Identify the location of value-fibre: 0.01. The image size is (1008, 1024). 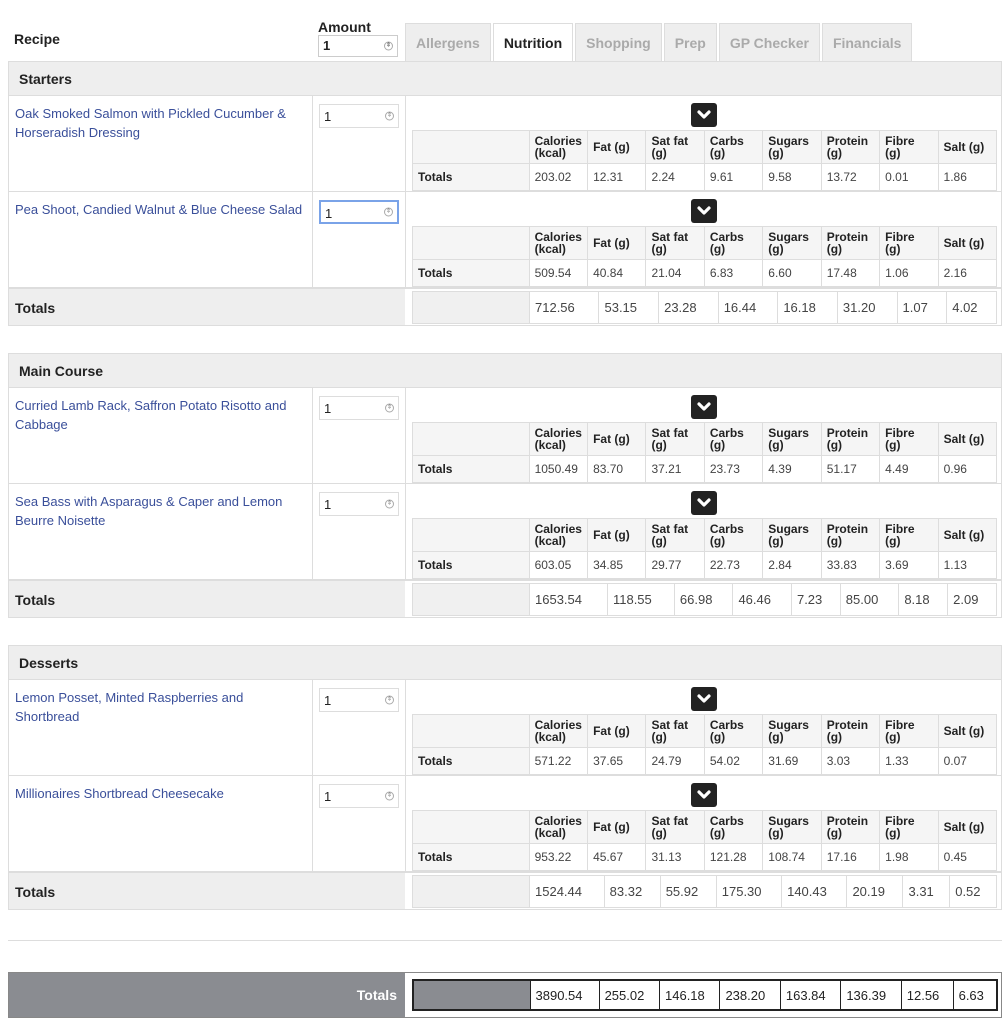
(909, 177).